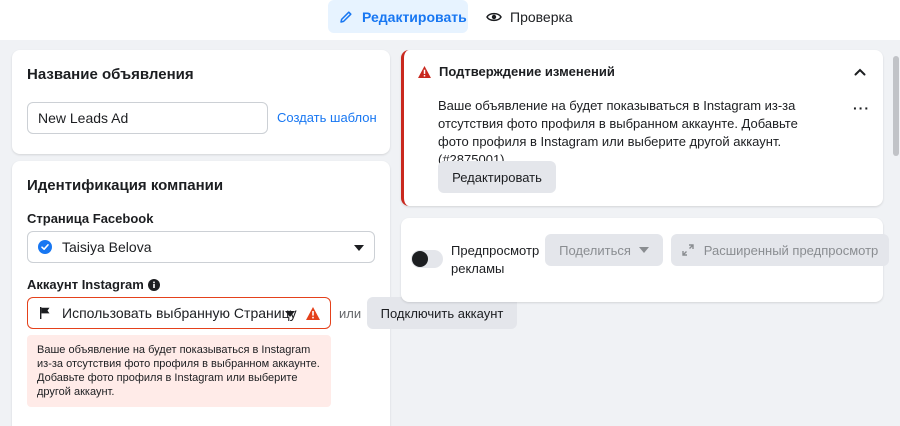  What do you see at coordinates (497, 177) in the screenshot?
I see `confirm-edit-button: Редактировать` at bounding box center [497, 177].